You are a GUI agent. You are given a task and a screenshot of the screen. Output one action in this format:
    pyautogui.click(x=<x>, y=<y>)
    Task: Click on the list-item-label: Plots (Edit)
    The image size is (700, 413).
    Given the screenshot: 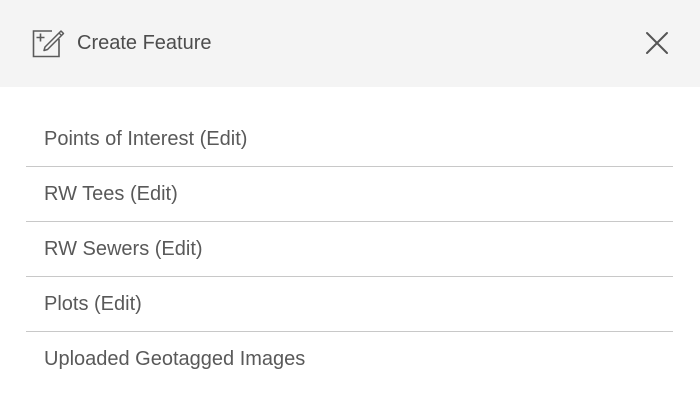 What is the action you would take?
    pyautogui.click(x=93, y=304)
    